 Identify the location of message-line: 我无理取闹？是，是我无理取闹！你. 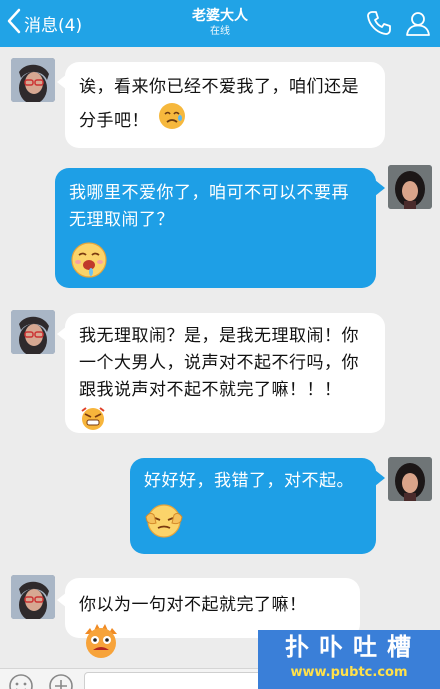
(219, 336).